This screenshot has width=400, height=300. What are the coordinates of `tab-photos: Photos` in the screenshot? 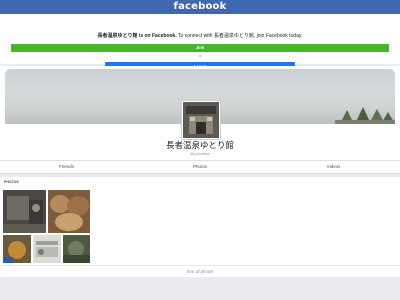 It's located at (200, 167).